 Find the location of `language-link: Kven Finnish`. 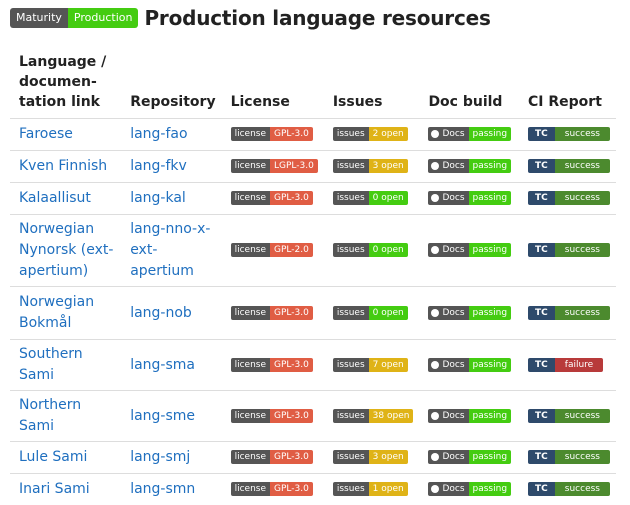

language-link: Kven Finnish is located at coordinates (63, 166).